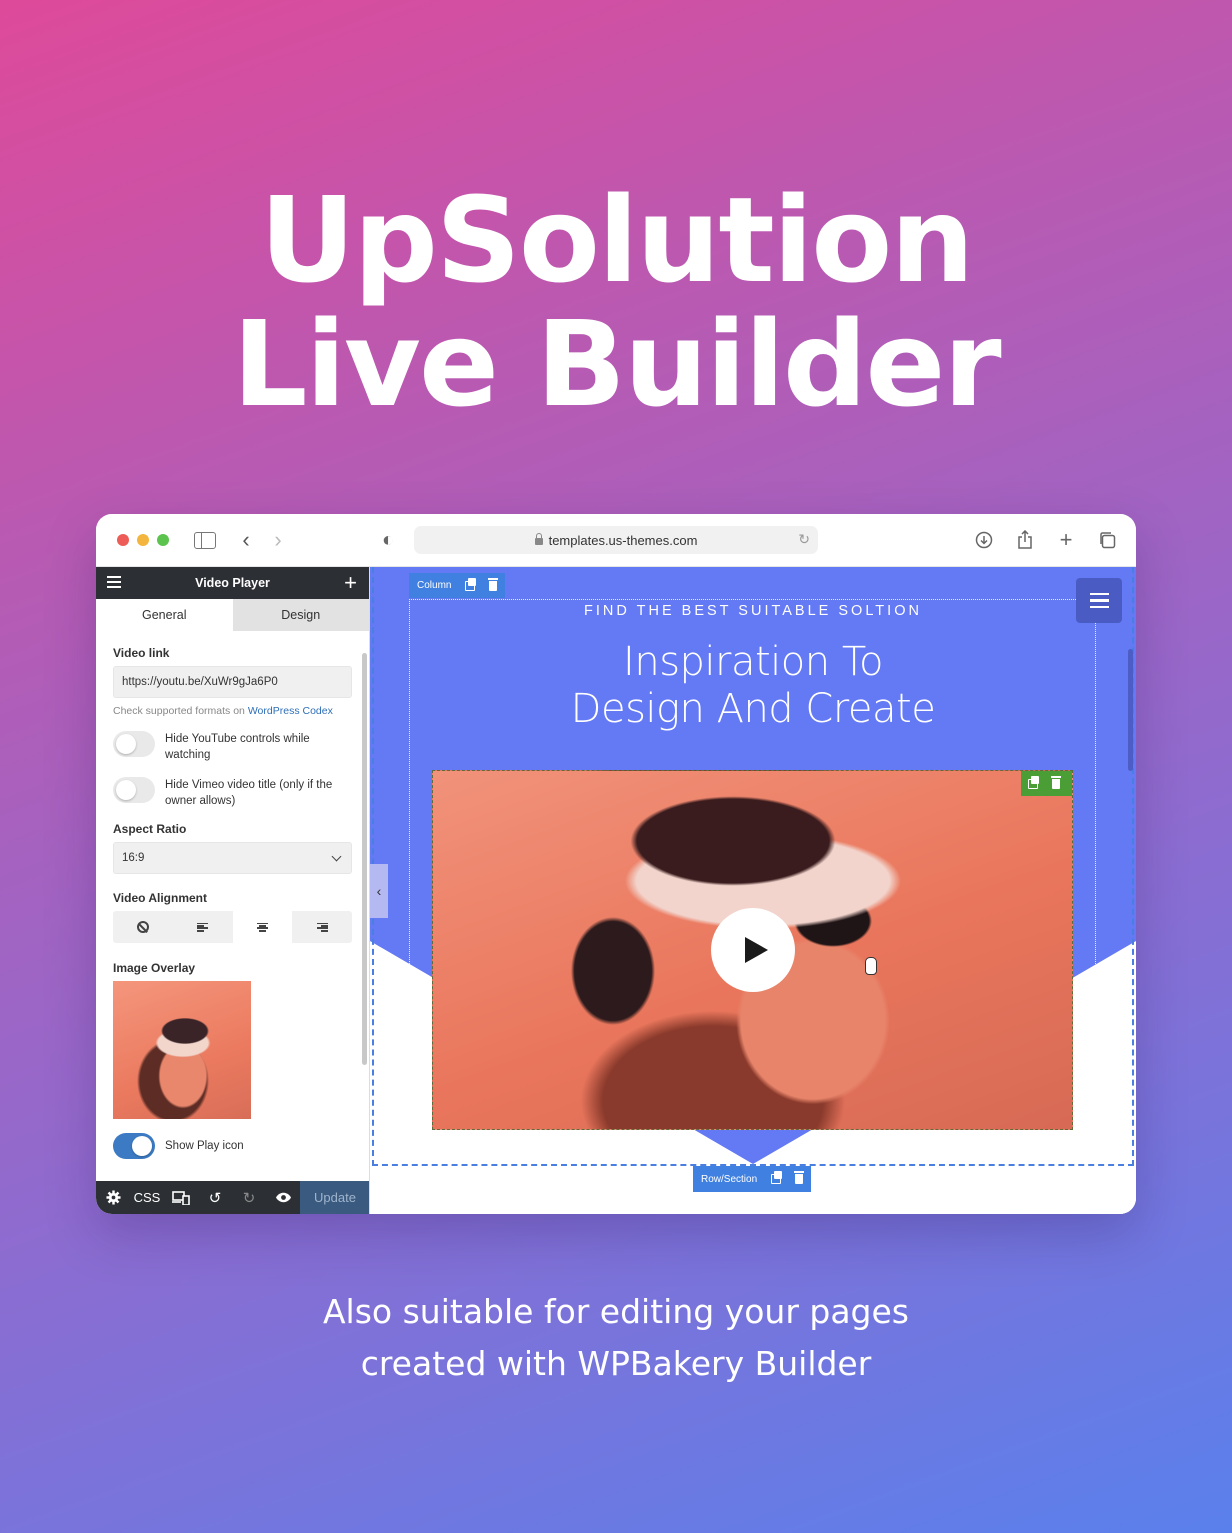 The width and height of the screenshot is (1232, 1533). What do you see at coordinates (1025, 540) in the screenshot?
I see `share-icon` at bounding box center [1025, 540].